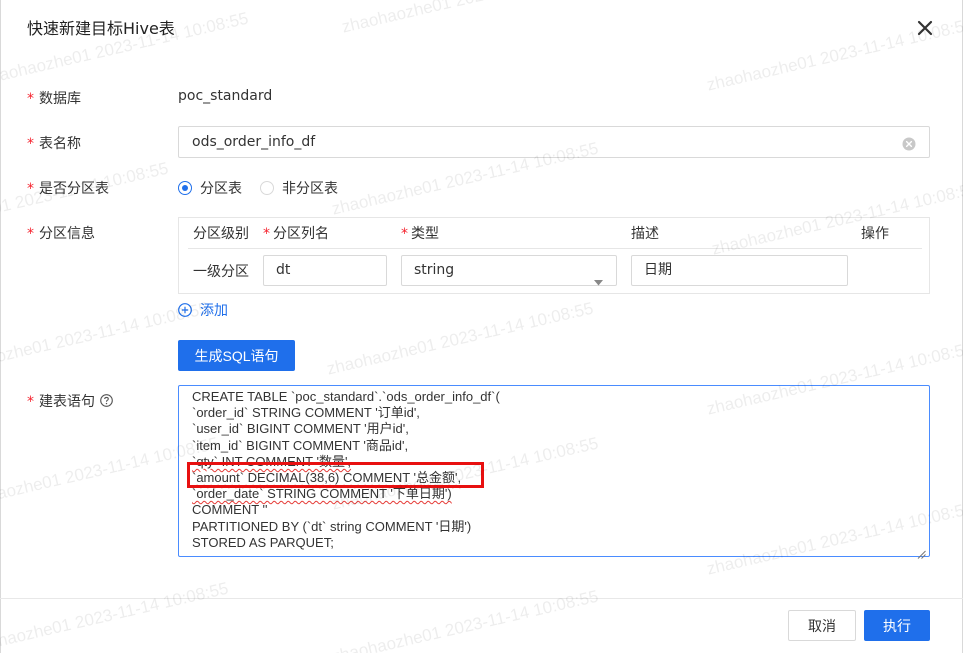 The height and width of the screenshot is (653, 963). Describe the element at coordinates (509, 270) in the screenshot. I see `partition-type-select: string` at that location.